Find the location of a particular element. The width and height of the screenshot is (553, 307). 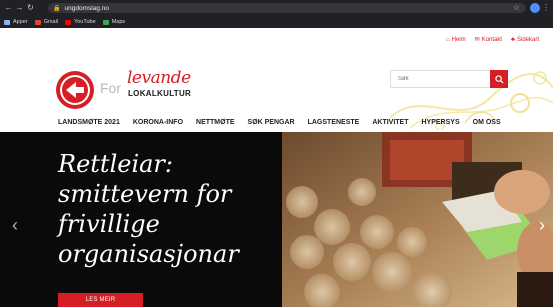

noregs-ungdomslag-logo is located at coordinates (75, 90).